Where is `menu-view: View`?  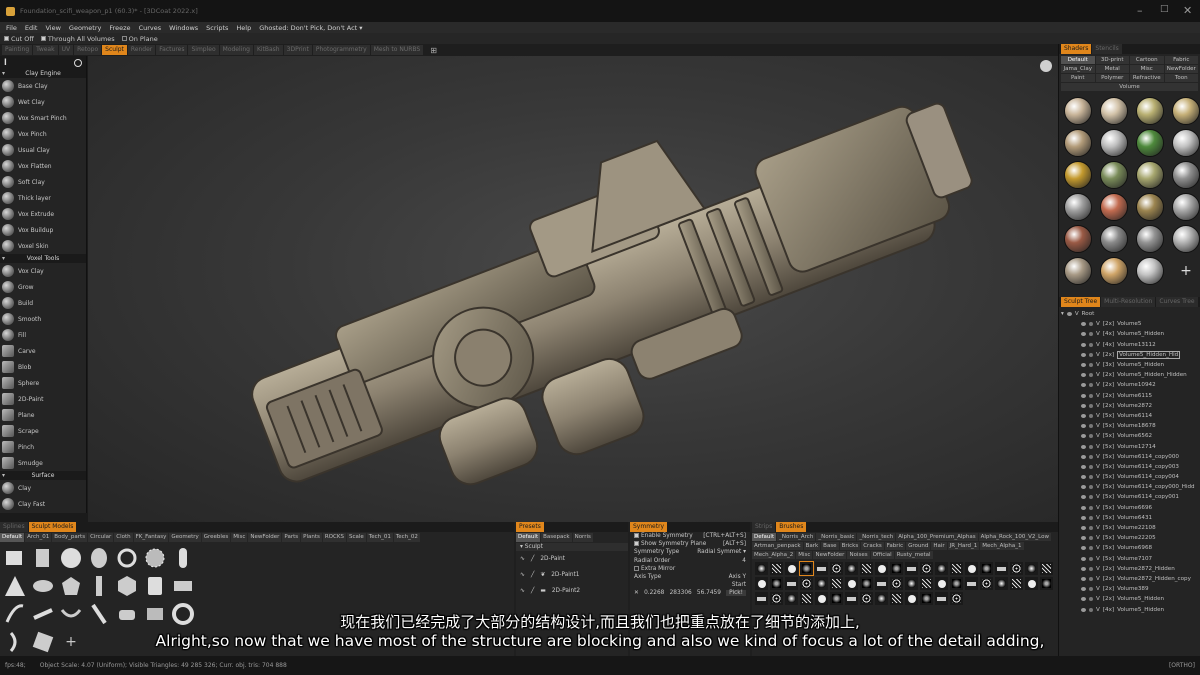
menu-view: View is located at coordinates (52, 28).